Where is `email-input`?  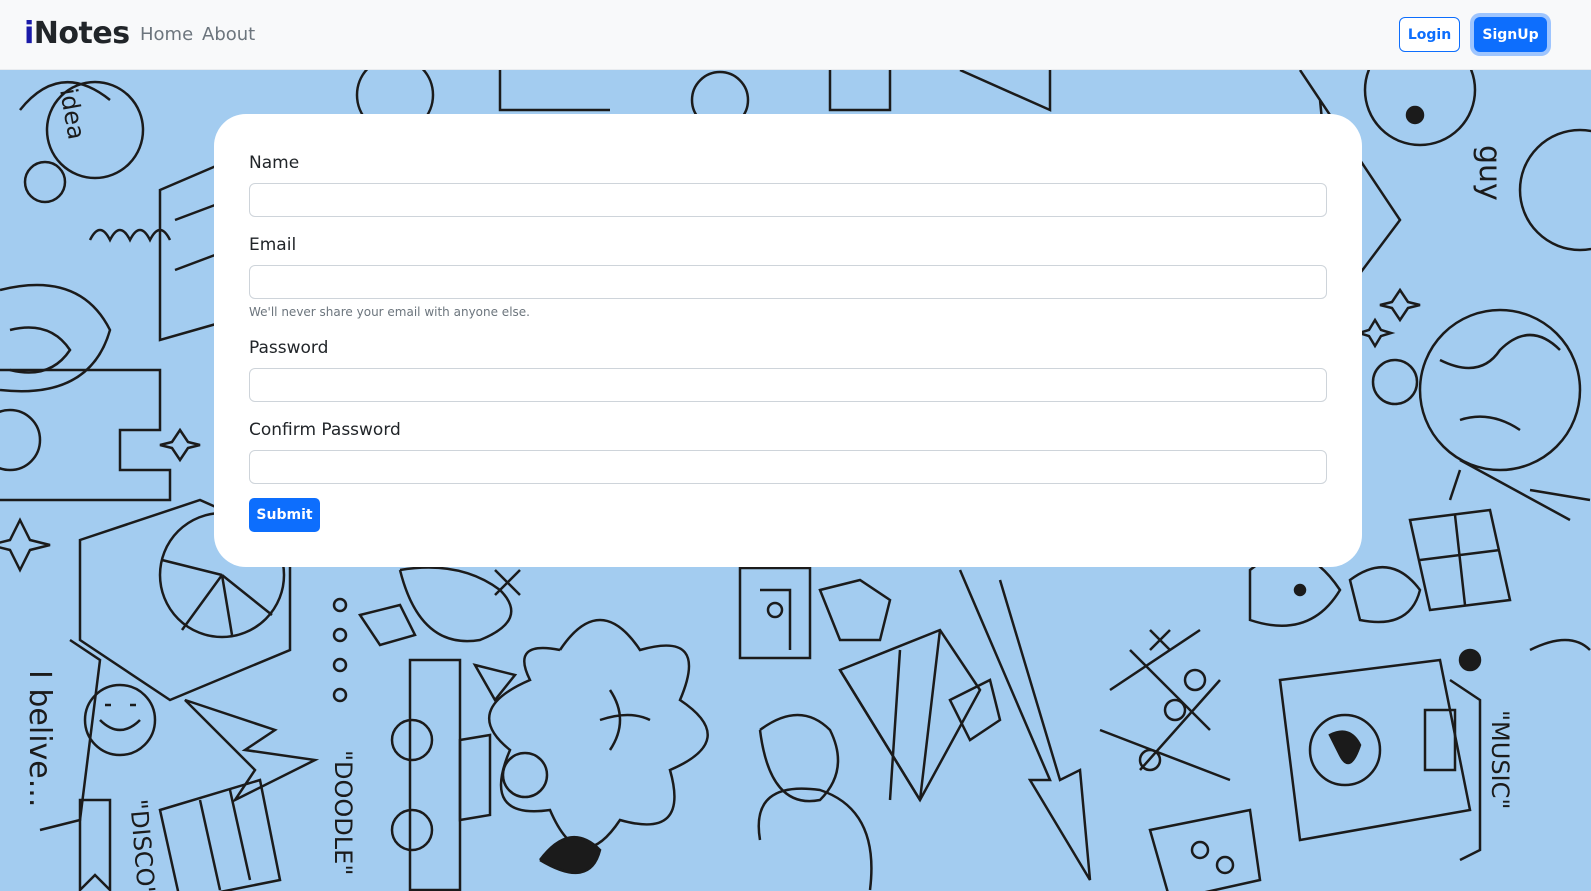
email-input is located at coordinates (788, 282).